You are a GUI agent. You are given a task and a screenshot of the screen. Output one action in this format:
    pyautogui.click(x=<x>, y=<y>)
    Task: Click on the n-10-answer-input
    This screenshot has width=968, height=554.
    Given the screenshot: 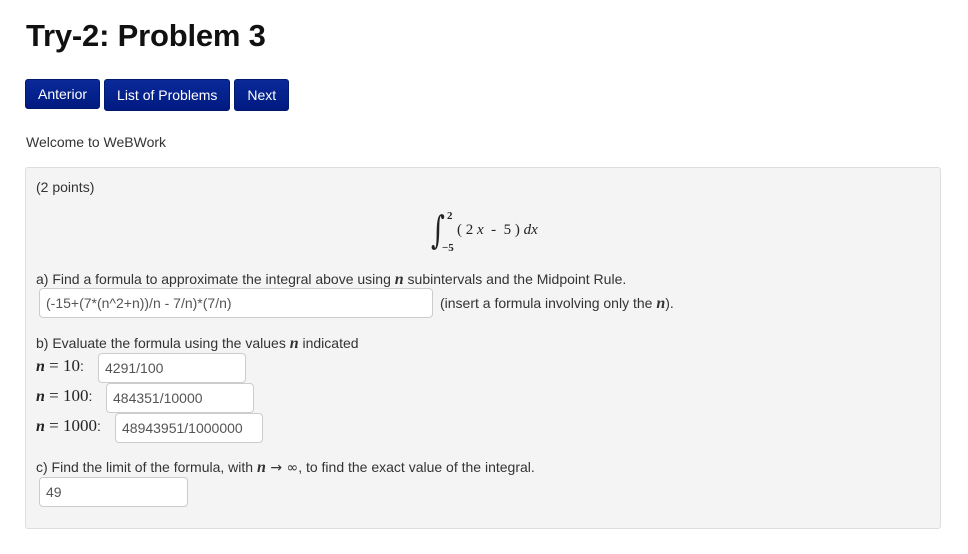 What is the action you would take?
    pyautogui.click(x=172, y=368)
    